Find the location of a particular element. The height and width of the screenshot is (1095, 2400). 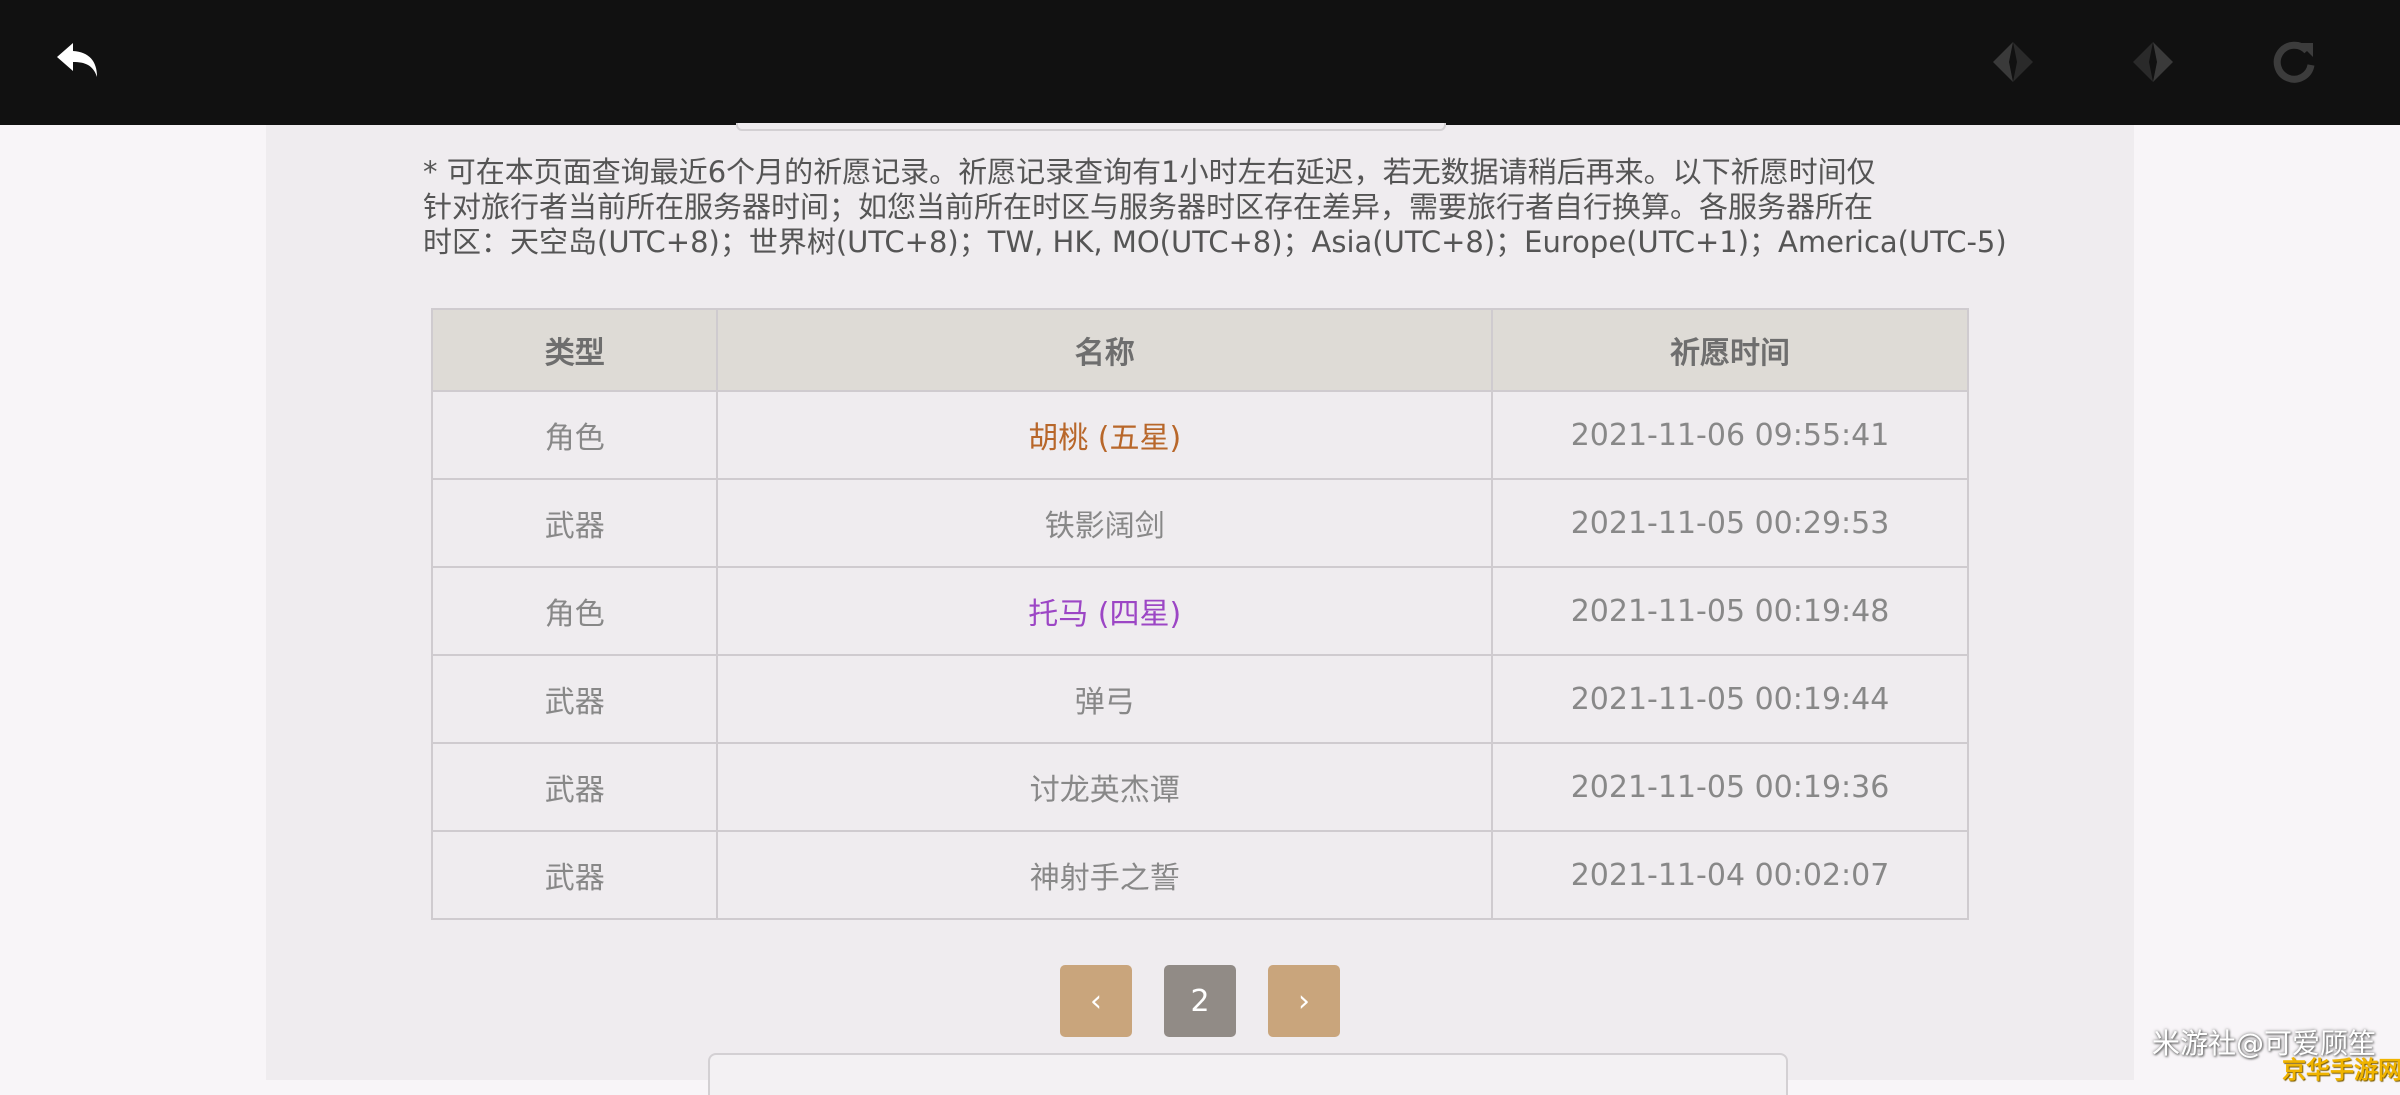

table-row: 武器 讨龙英杰谭 2021-11-05 00:19:36 is located at coordinates (1199, 787).